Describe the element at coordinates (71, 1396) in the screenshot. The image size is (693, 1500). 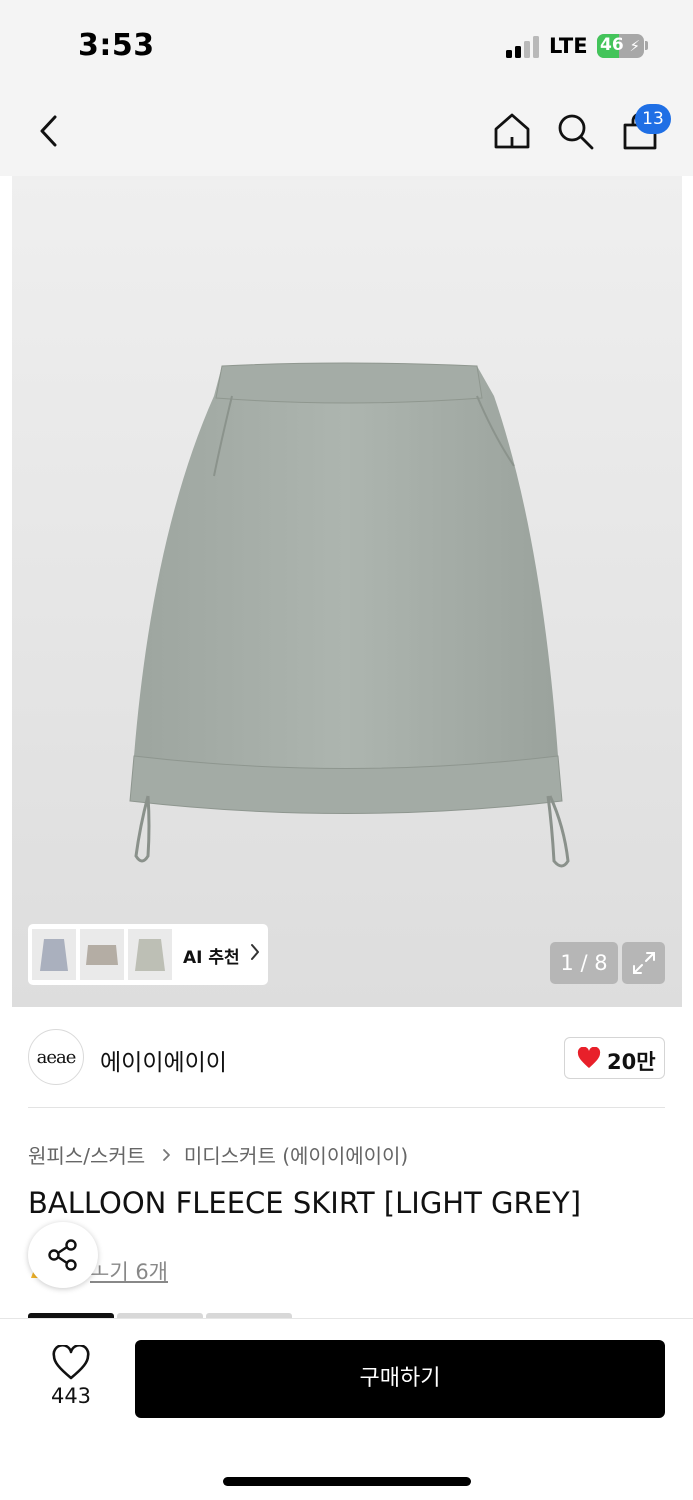
I see `wishlist-count: 443` at that location.